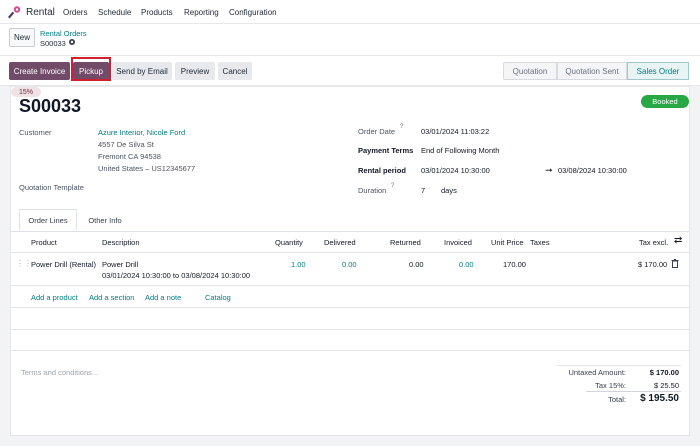 The image size is (700, 446). I want to click on col-unit-price: Unit Price, so click(507, 242).